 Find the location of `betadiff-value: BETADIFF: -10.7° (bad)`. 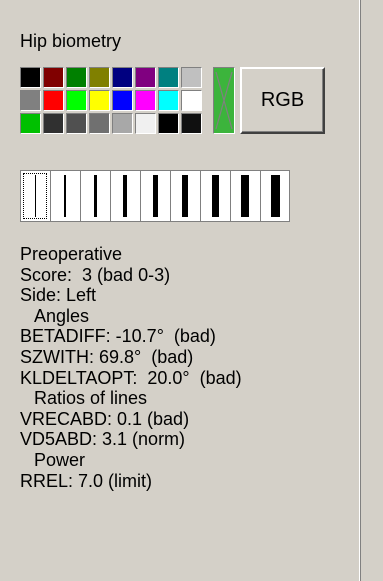

betadiff-value: BETADIFF: -10.7° (bad) is located at coordinates (118, 336).